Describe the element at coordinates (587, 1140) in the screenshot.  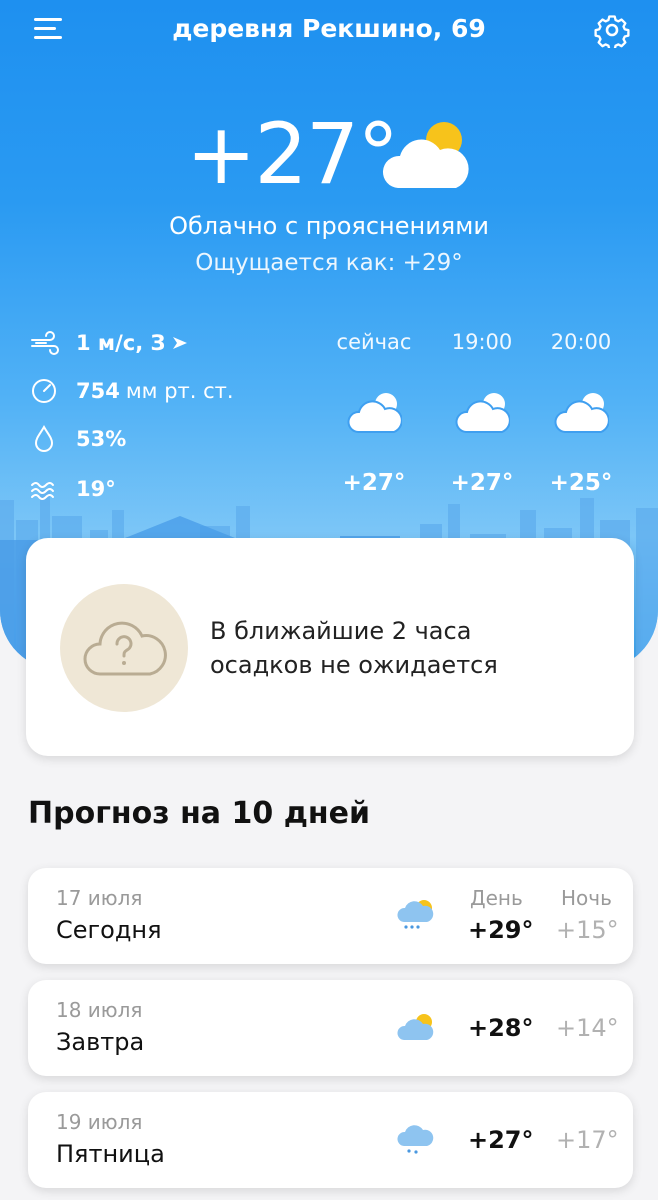
I see `forecast-night-temp: +17°` at that location.